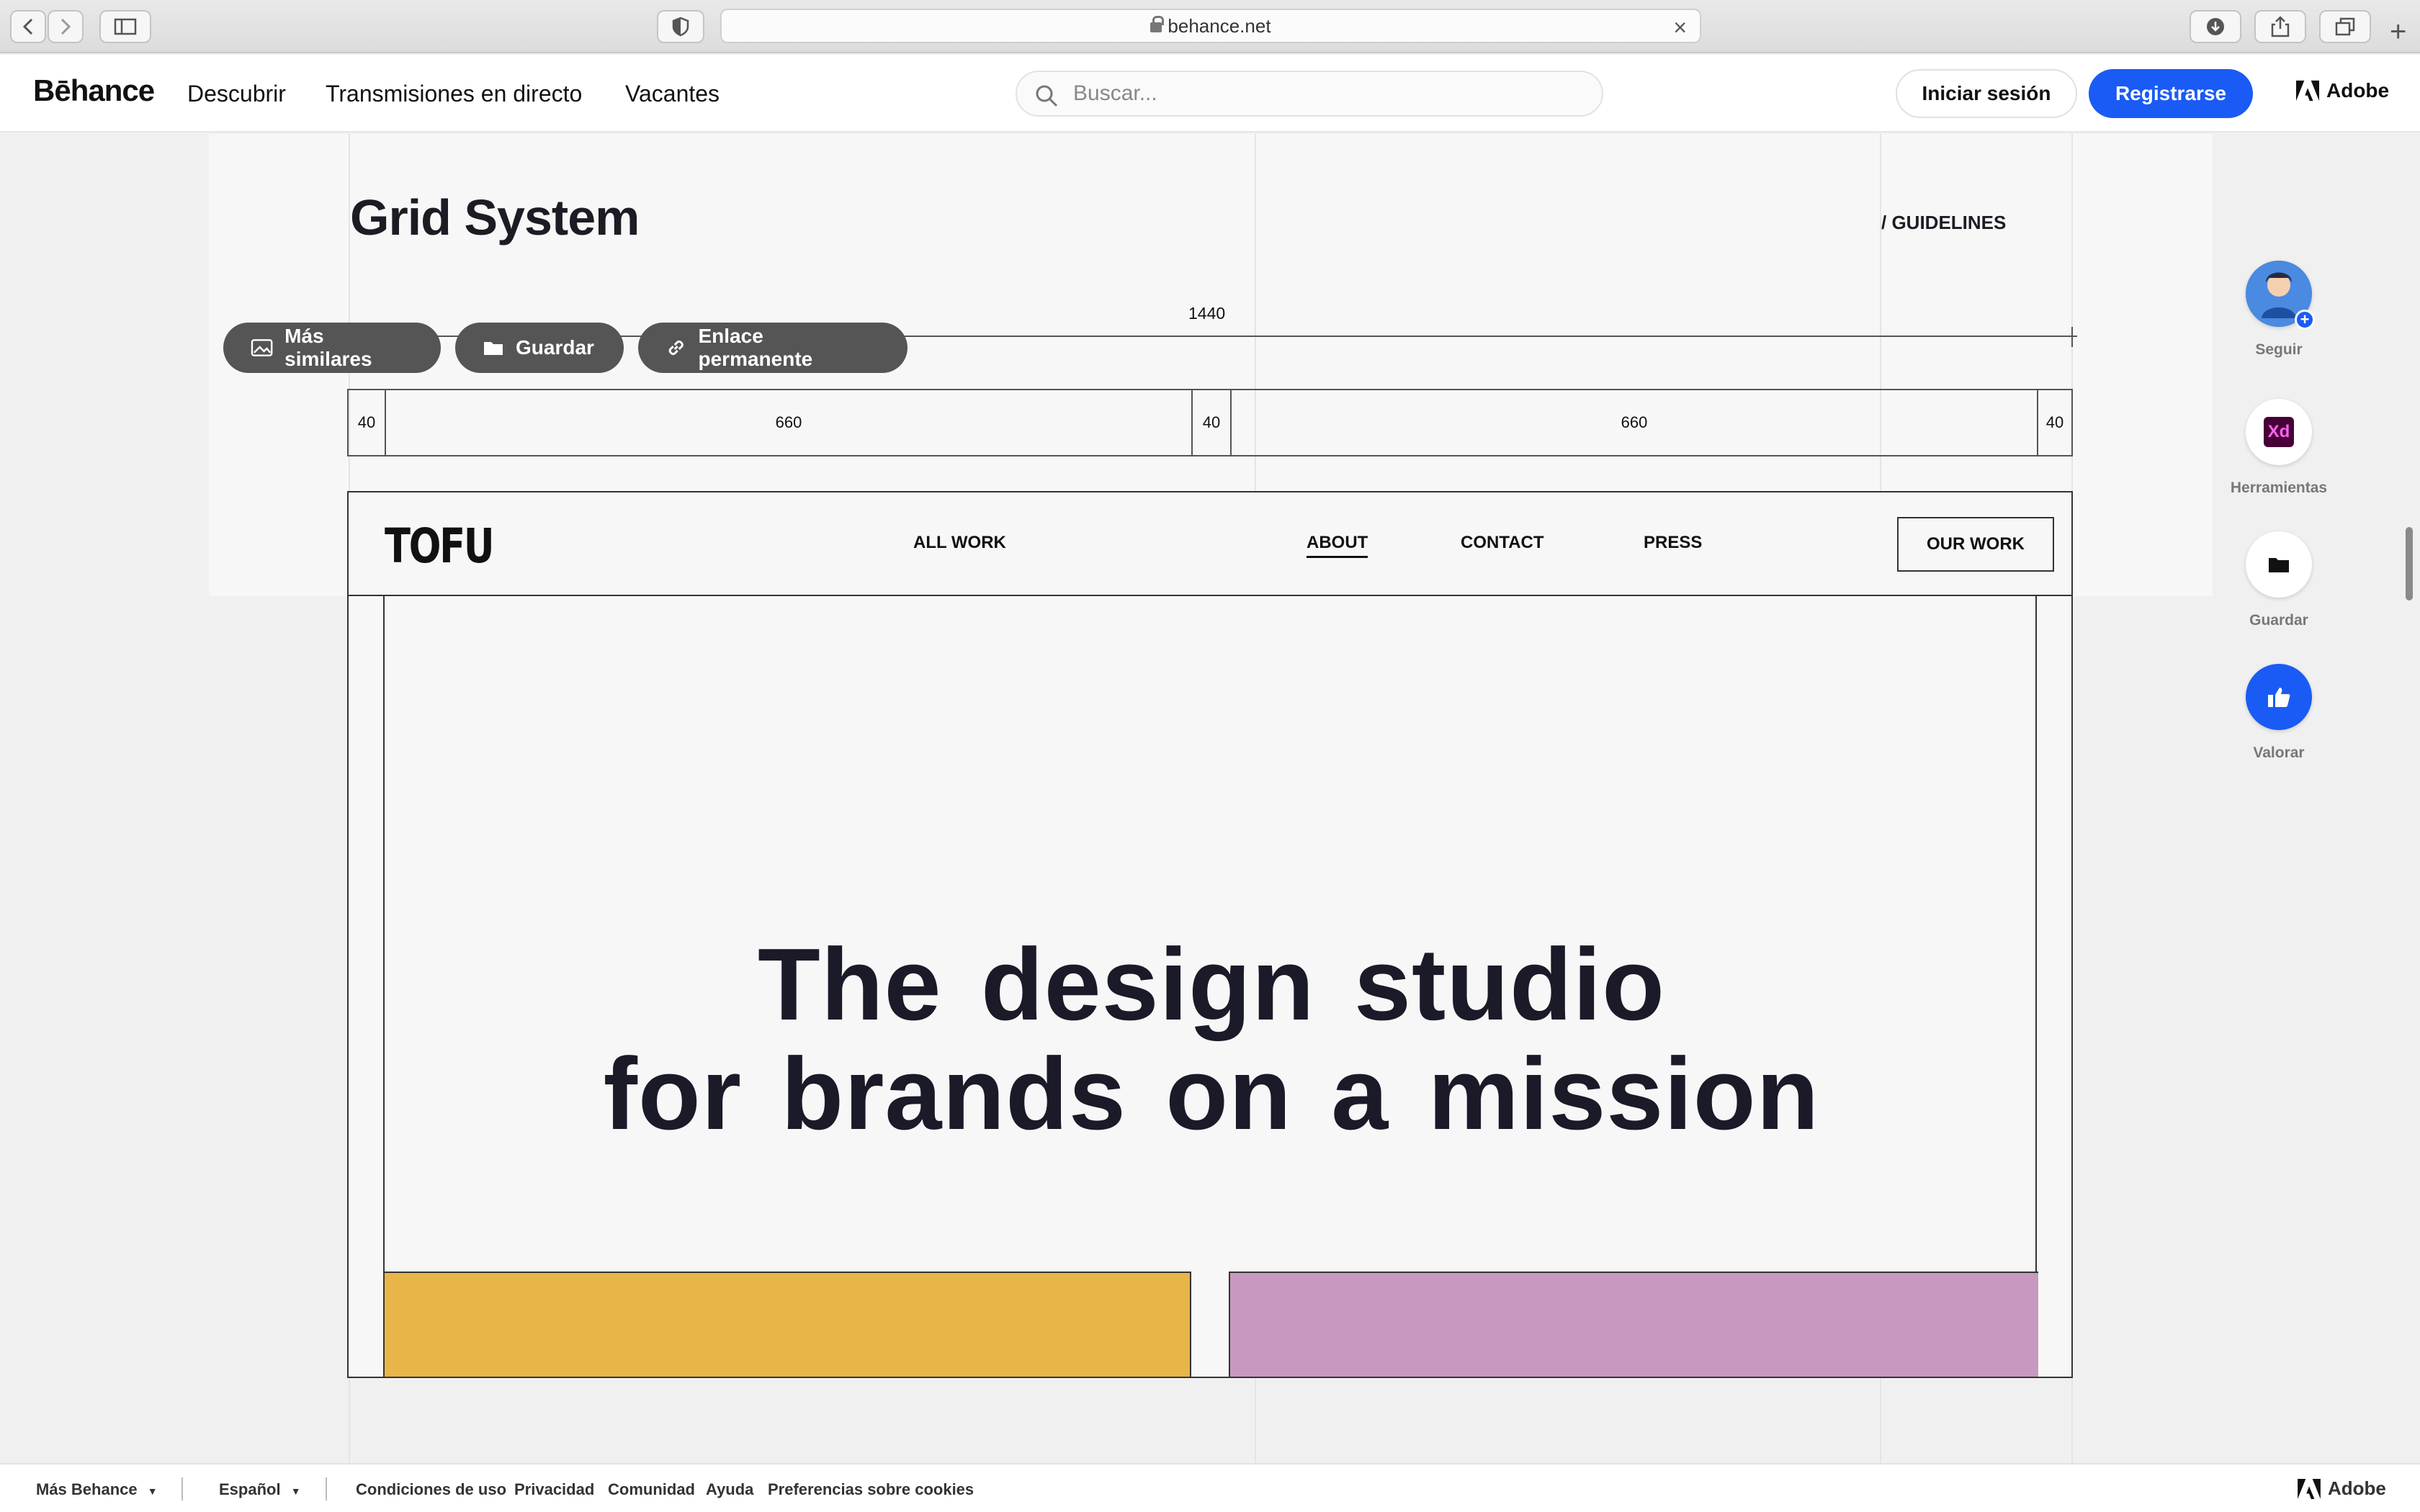 The width and height of the screenshot is (2420, 1512). Describe the element at coordinates (1219, 25) in the screenshot. I see `url-text: behance.net` at that location.